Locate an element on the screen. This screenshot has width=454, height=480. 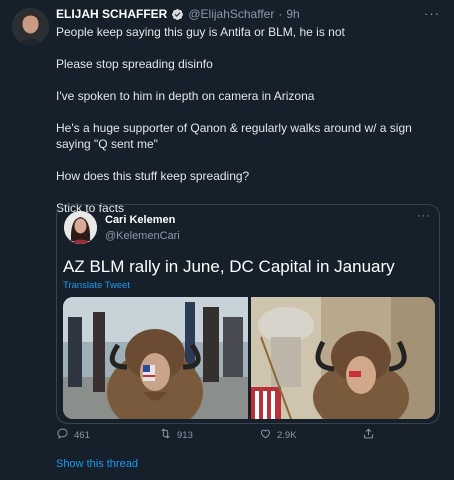
more-dots-icon: ··· is located at coordinates (432, 13).